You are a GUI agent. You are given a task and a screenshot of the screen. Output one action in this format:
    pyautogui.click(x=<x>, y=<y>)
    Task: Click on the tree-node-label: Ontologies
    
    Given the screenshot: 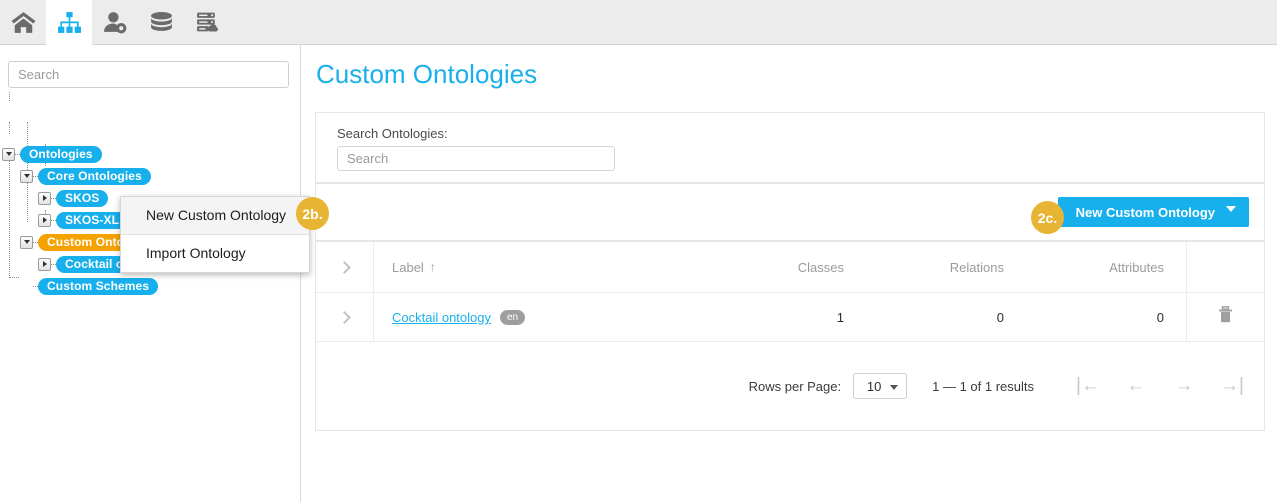 What is the action you would take?
    pyautogui.click(x=61, y=154)
    